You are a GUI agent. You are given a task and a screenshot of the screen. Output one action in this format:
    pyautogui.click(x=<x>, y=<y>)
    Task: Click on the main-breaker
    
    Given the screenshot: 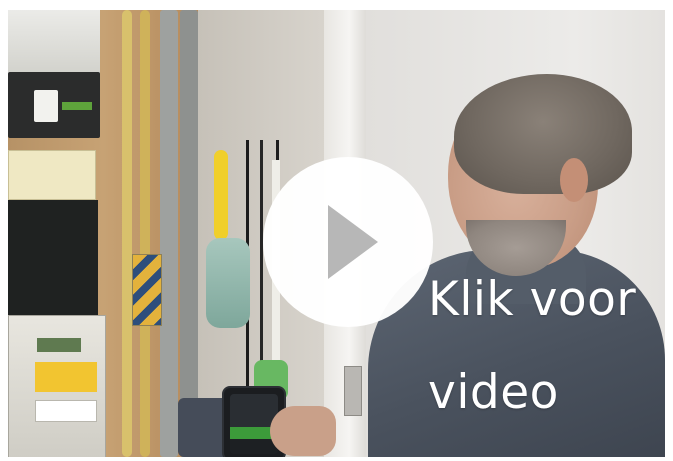 What is the action you would take?
    pyautogui.click(x=54, y=105)
    